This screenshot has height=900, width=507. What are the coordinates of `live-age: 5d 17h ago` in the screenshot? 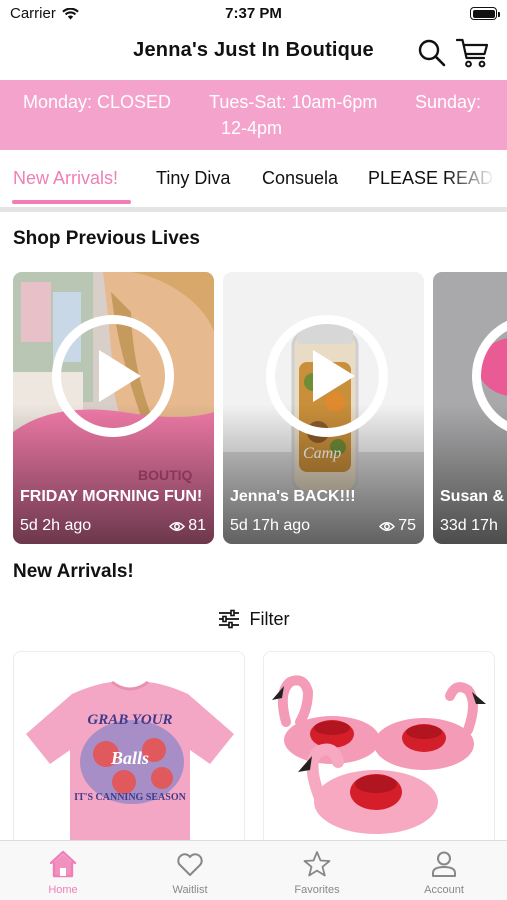 It's located at (270, 525).